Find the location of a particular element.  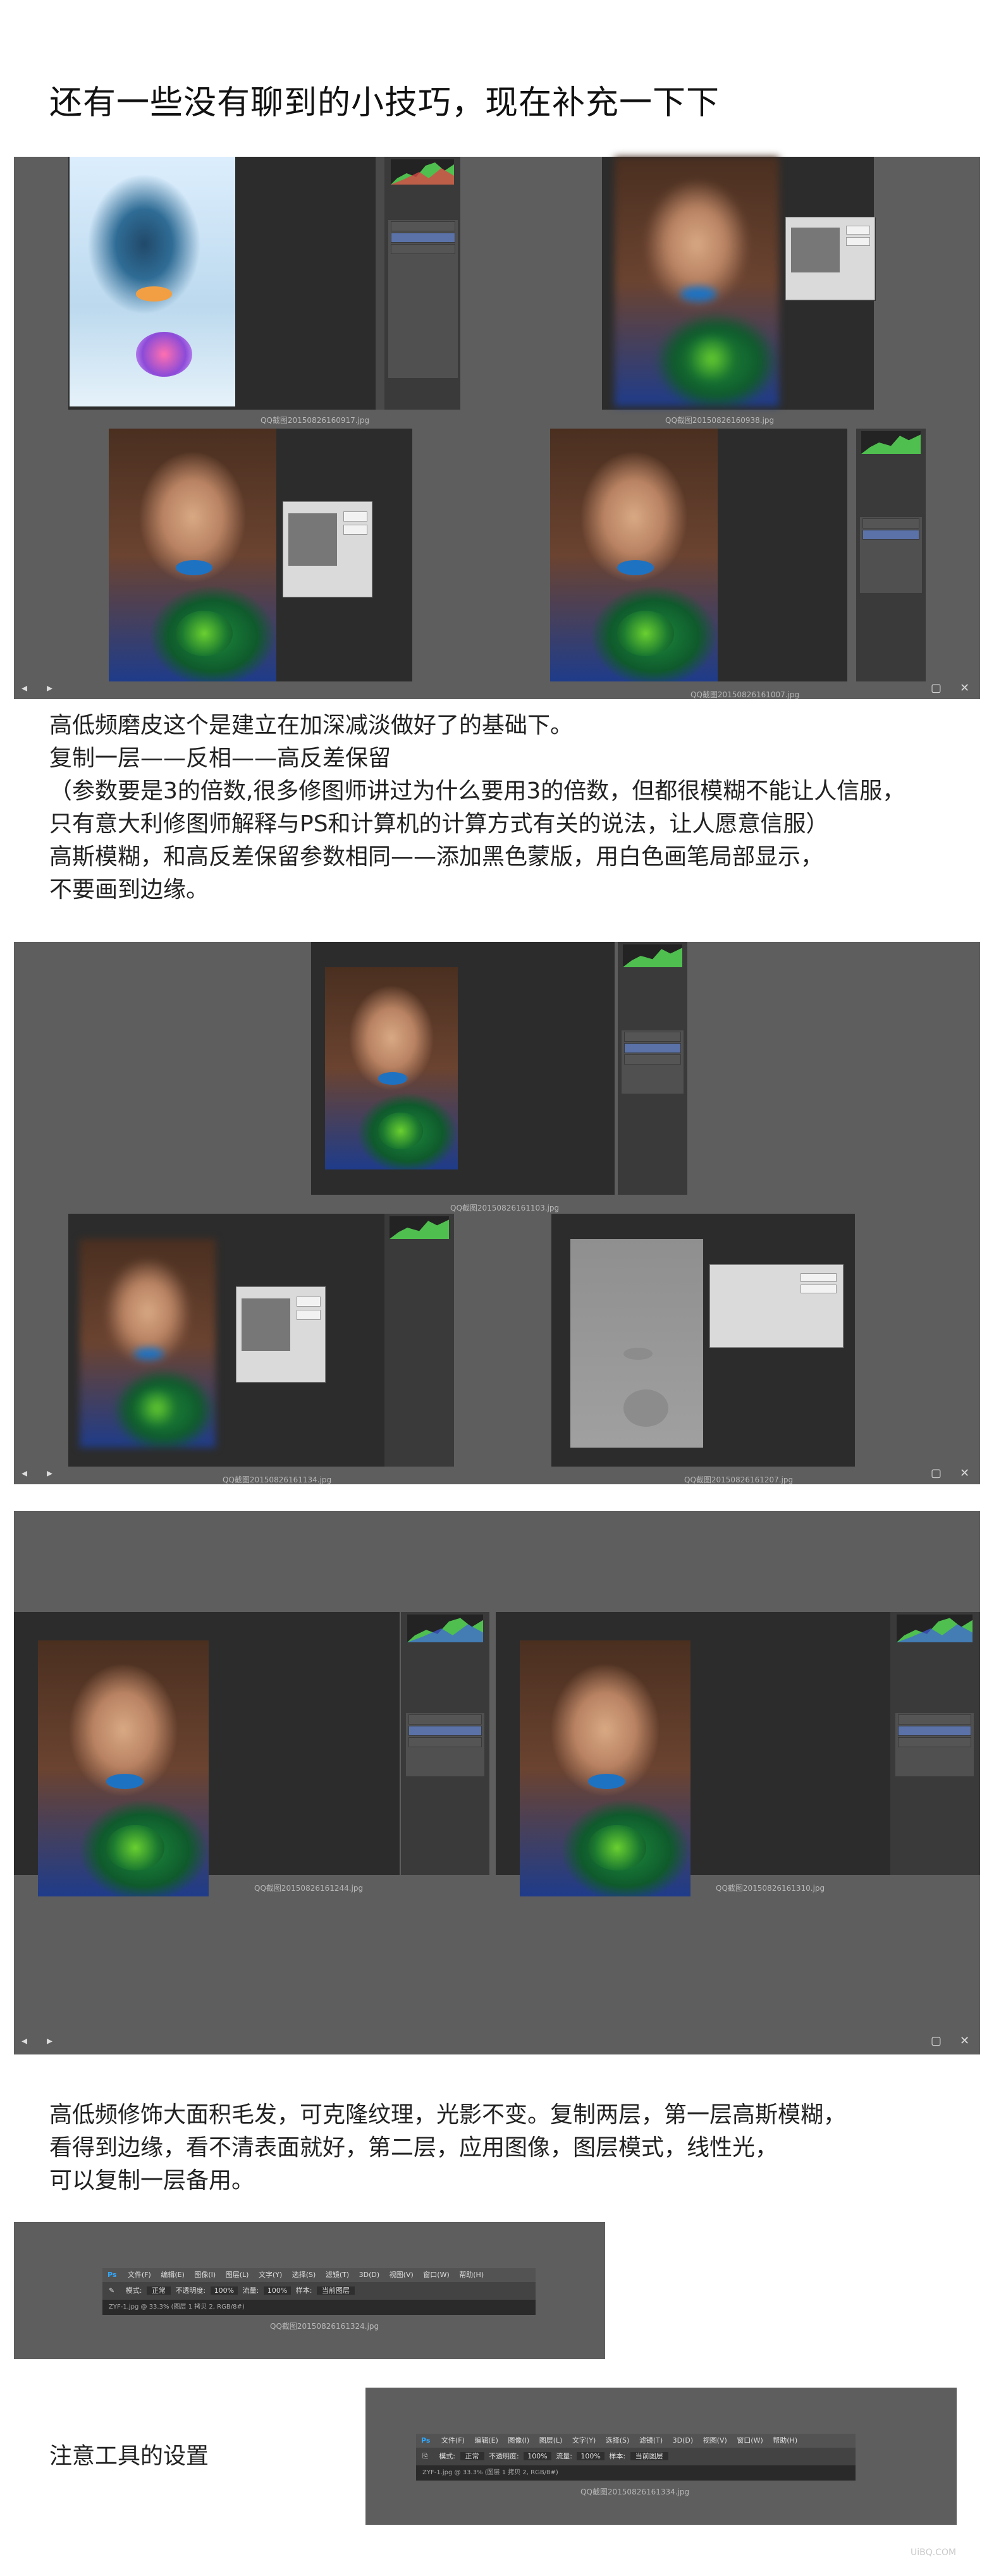

ps-window-1c is located at coordinates (260, 555).